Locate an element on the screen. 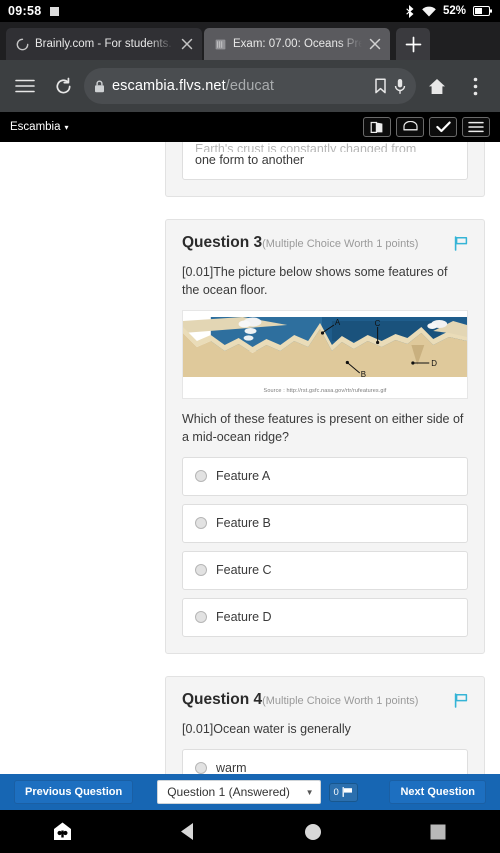 The width and height of the screenshot is (500, 853). address-bar: escambia.flvs.net/educat is located at coordinates (250, 86).